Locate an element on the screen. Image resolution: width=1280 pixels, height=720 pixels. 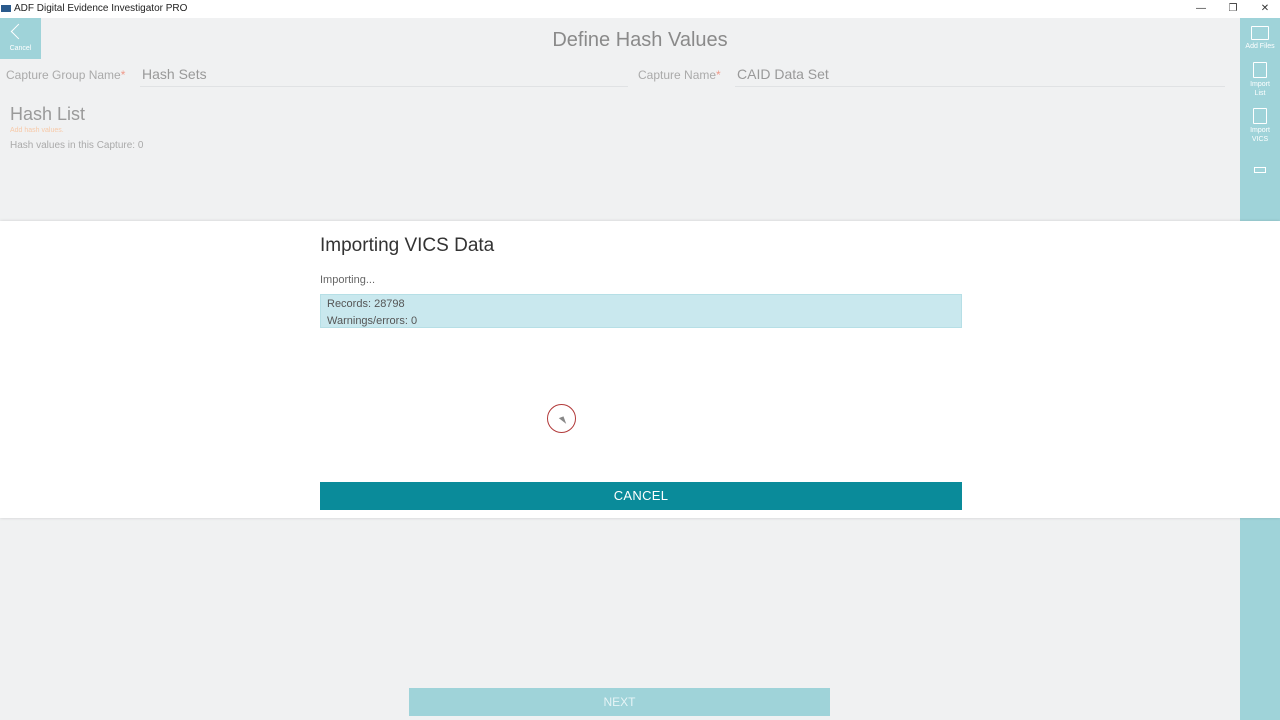
hash-count-text: Hash values in this Capture: 0 is located at coordinates (77, 145).